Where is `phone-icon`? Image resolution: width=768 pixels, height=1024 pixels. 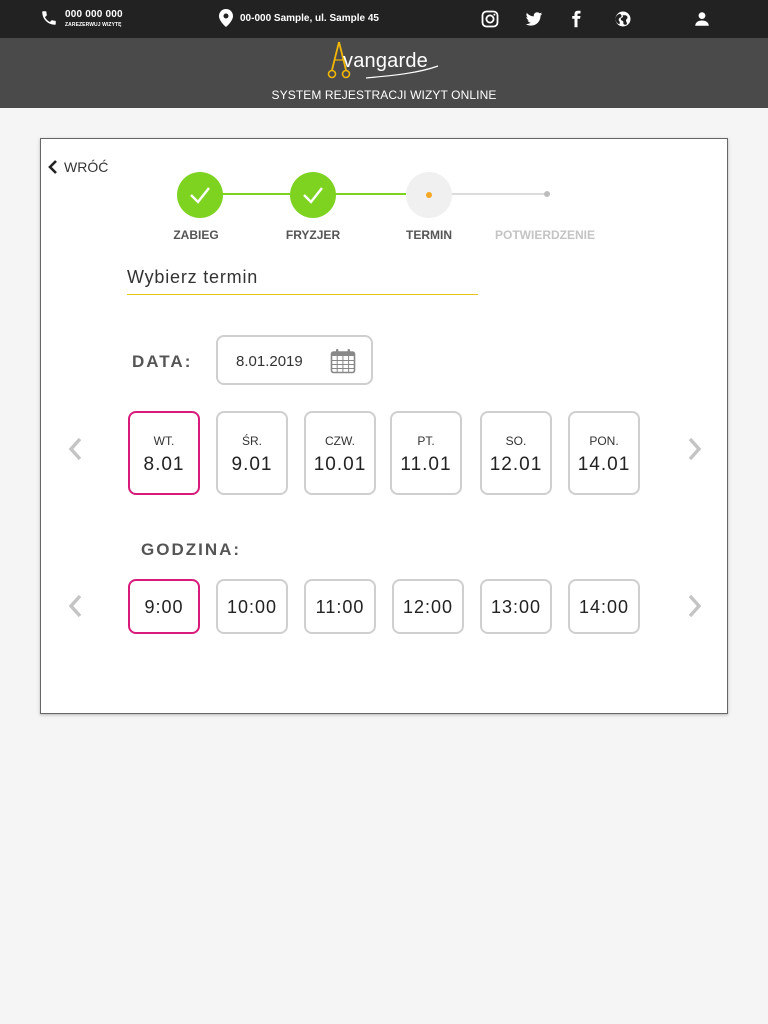 phone-icon is located at coordinates (49, 18).